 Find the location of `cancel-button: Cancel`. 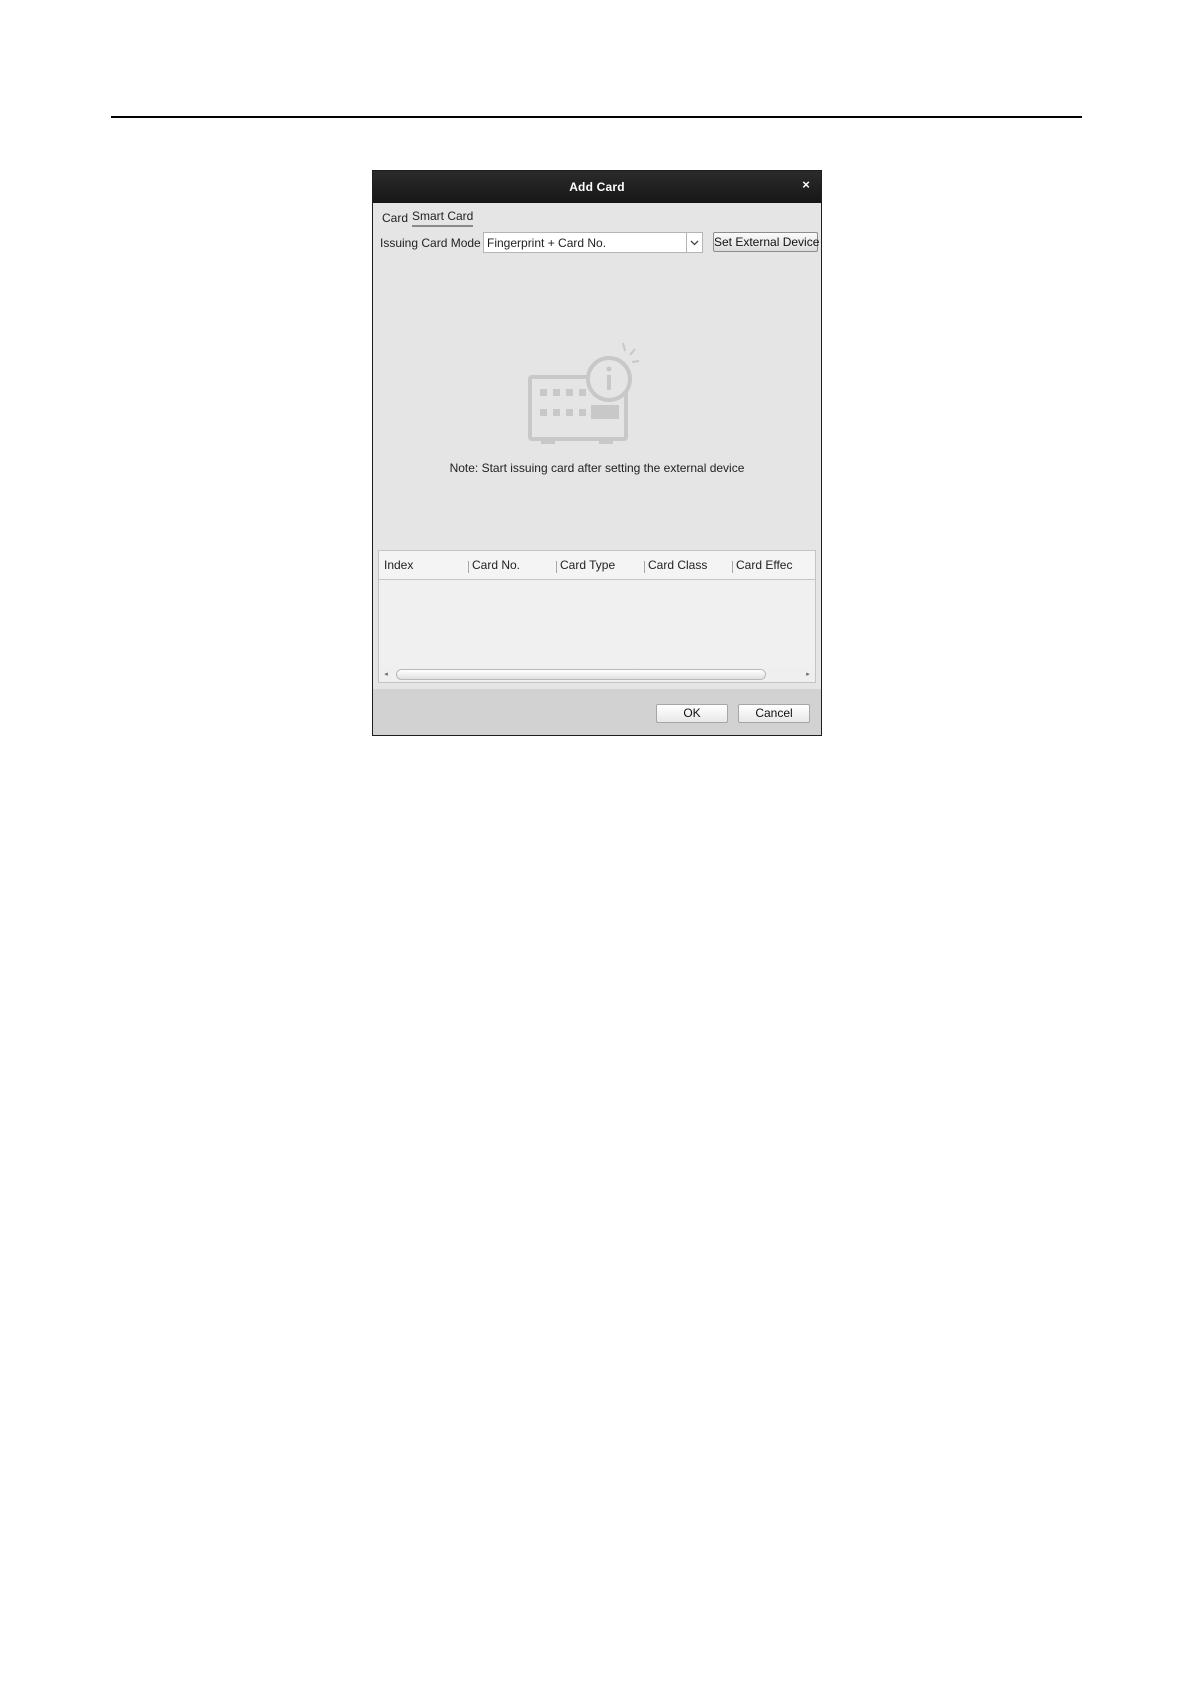

cancel-button: Cancel is located at coordinates (774, 713).